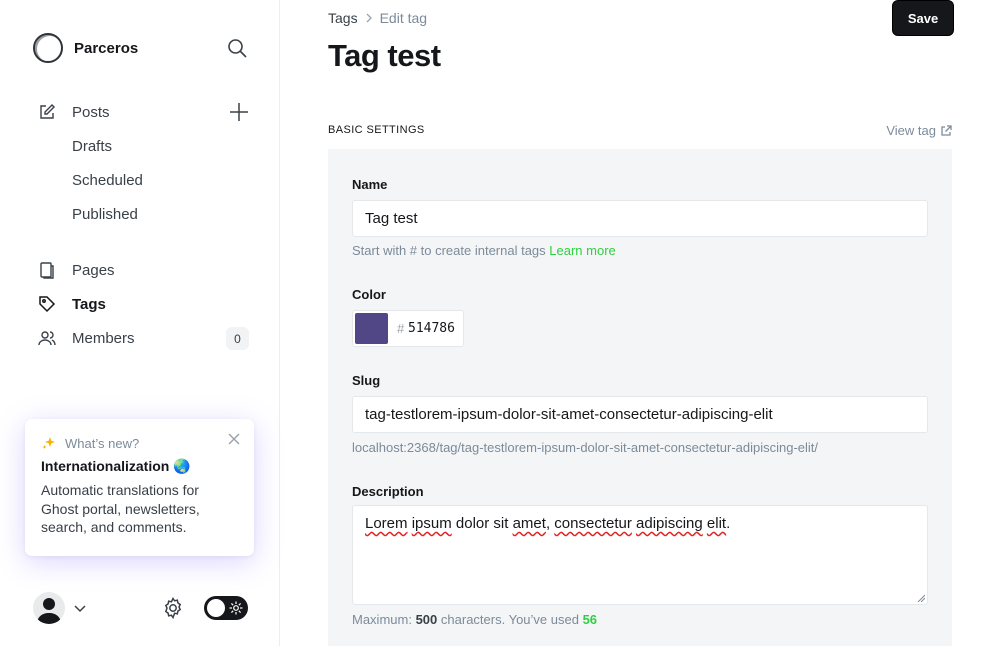 The height and width of the screenshot is (646, 1000). What do you see at coordinates (93, 270) in the screenshot?
I see `nav-pages-label: Pages` at bounding box center [93, 270].